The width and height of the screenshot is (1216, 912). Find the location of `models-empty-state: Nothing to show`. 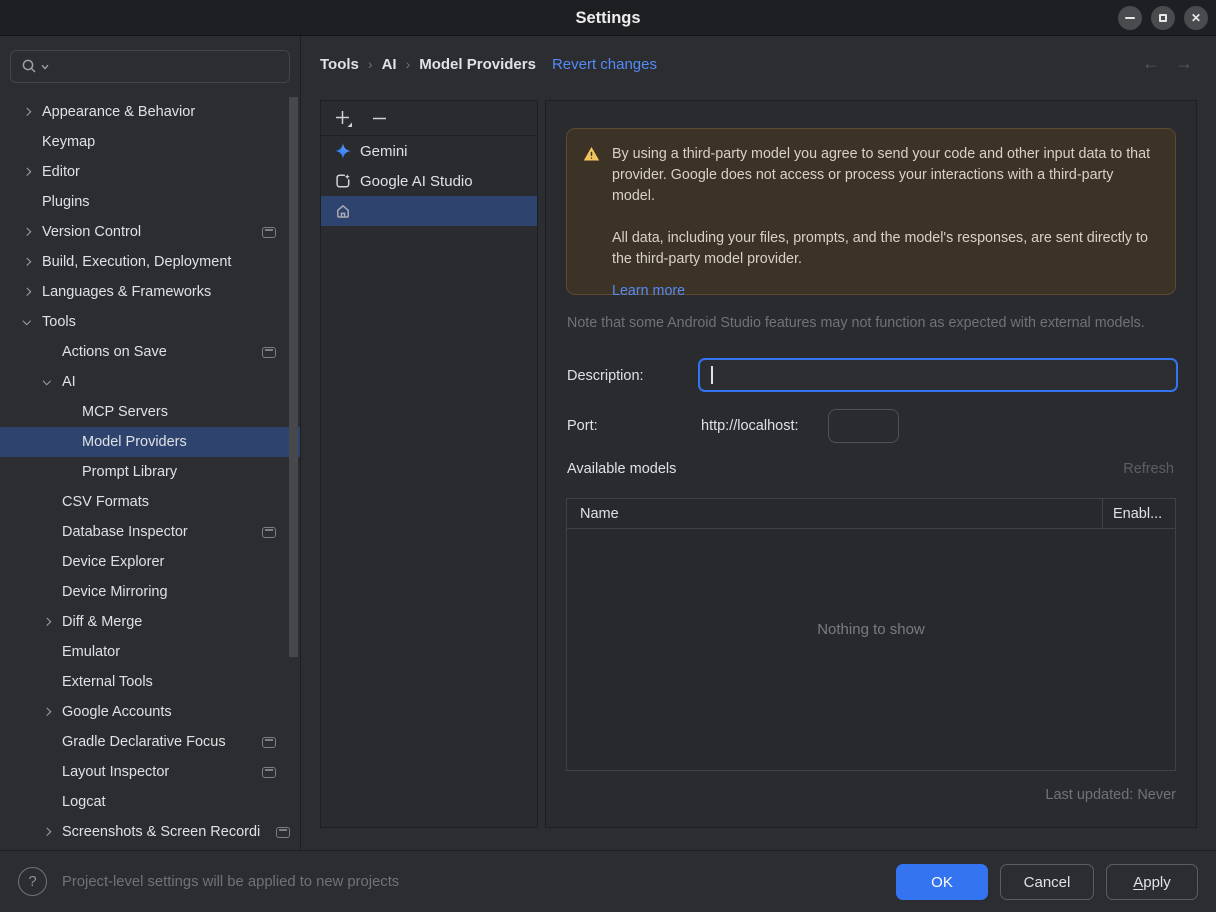

models-empty-state: Nothing to show is located at coordinates (871, 629).